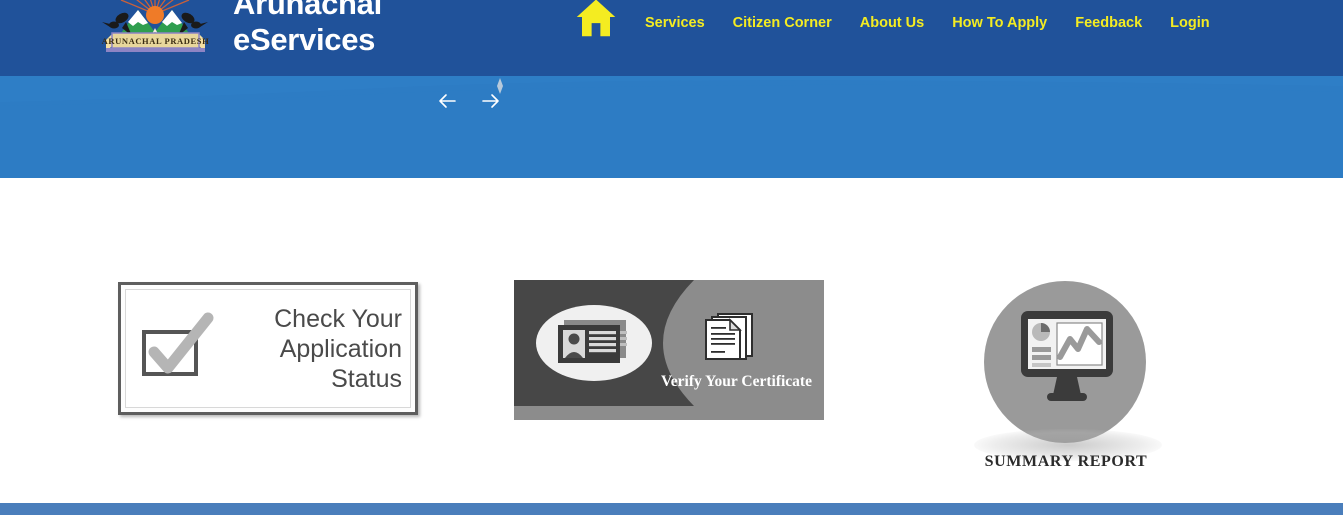  What do you see at coordinates (338, 348) in the screenshot?
I see `check-application-status-label: Check Your Application Status` at bounding box center [338, 348].